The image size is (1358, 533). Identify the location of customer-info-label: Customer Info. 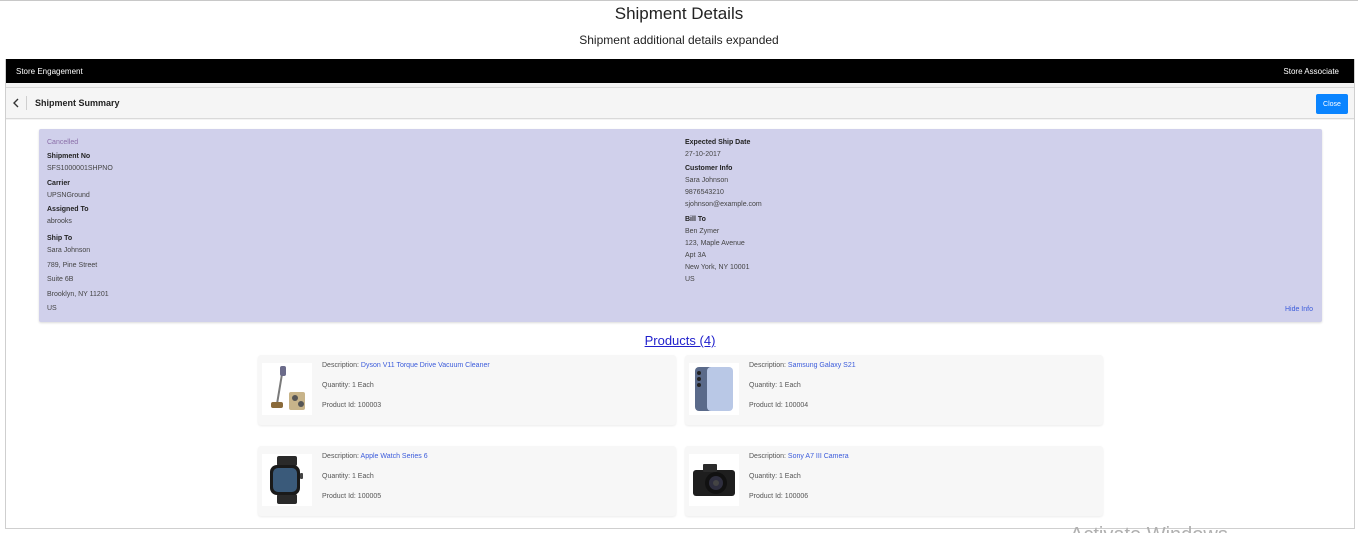
(709, 168).